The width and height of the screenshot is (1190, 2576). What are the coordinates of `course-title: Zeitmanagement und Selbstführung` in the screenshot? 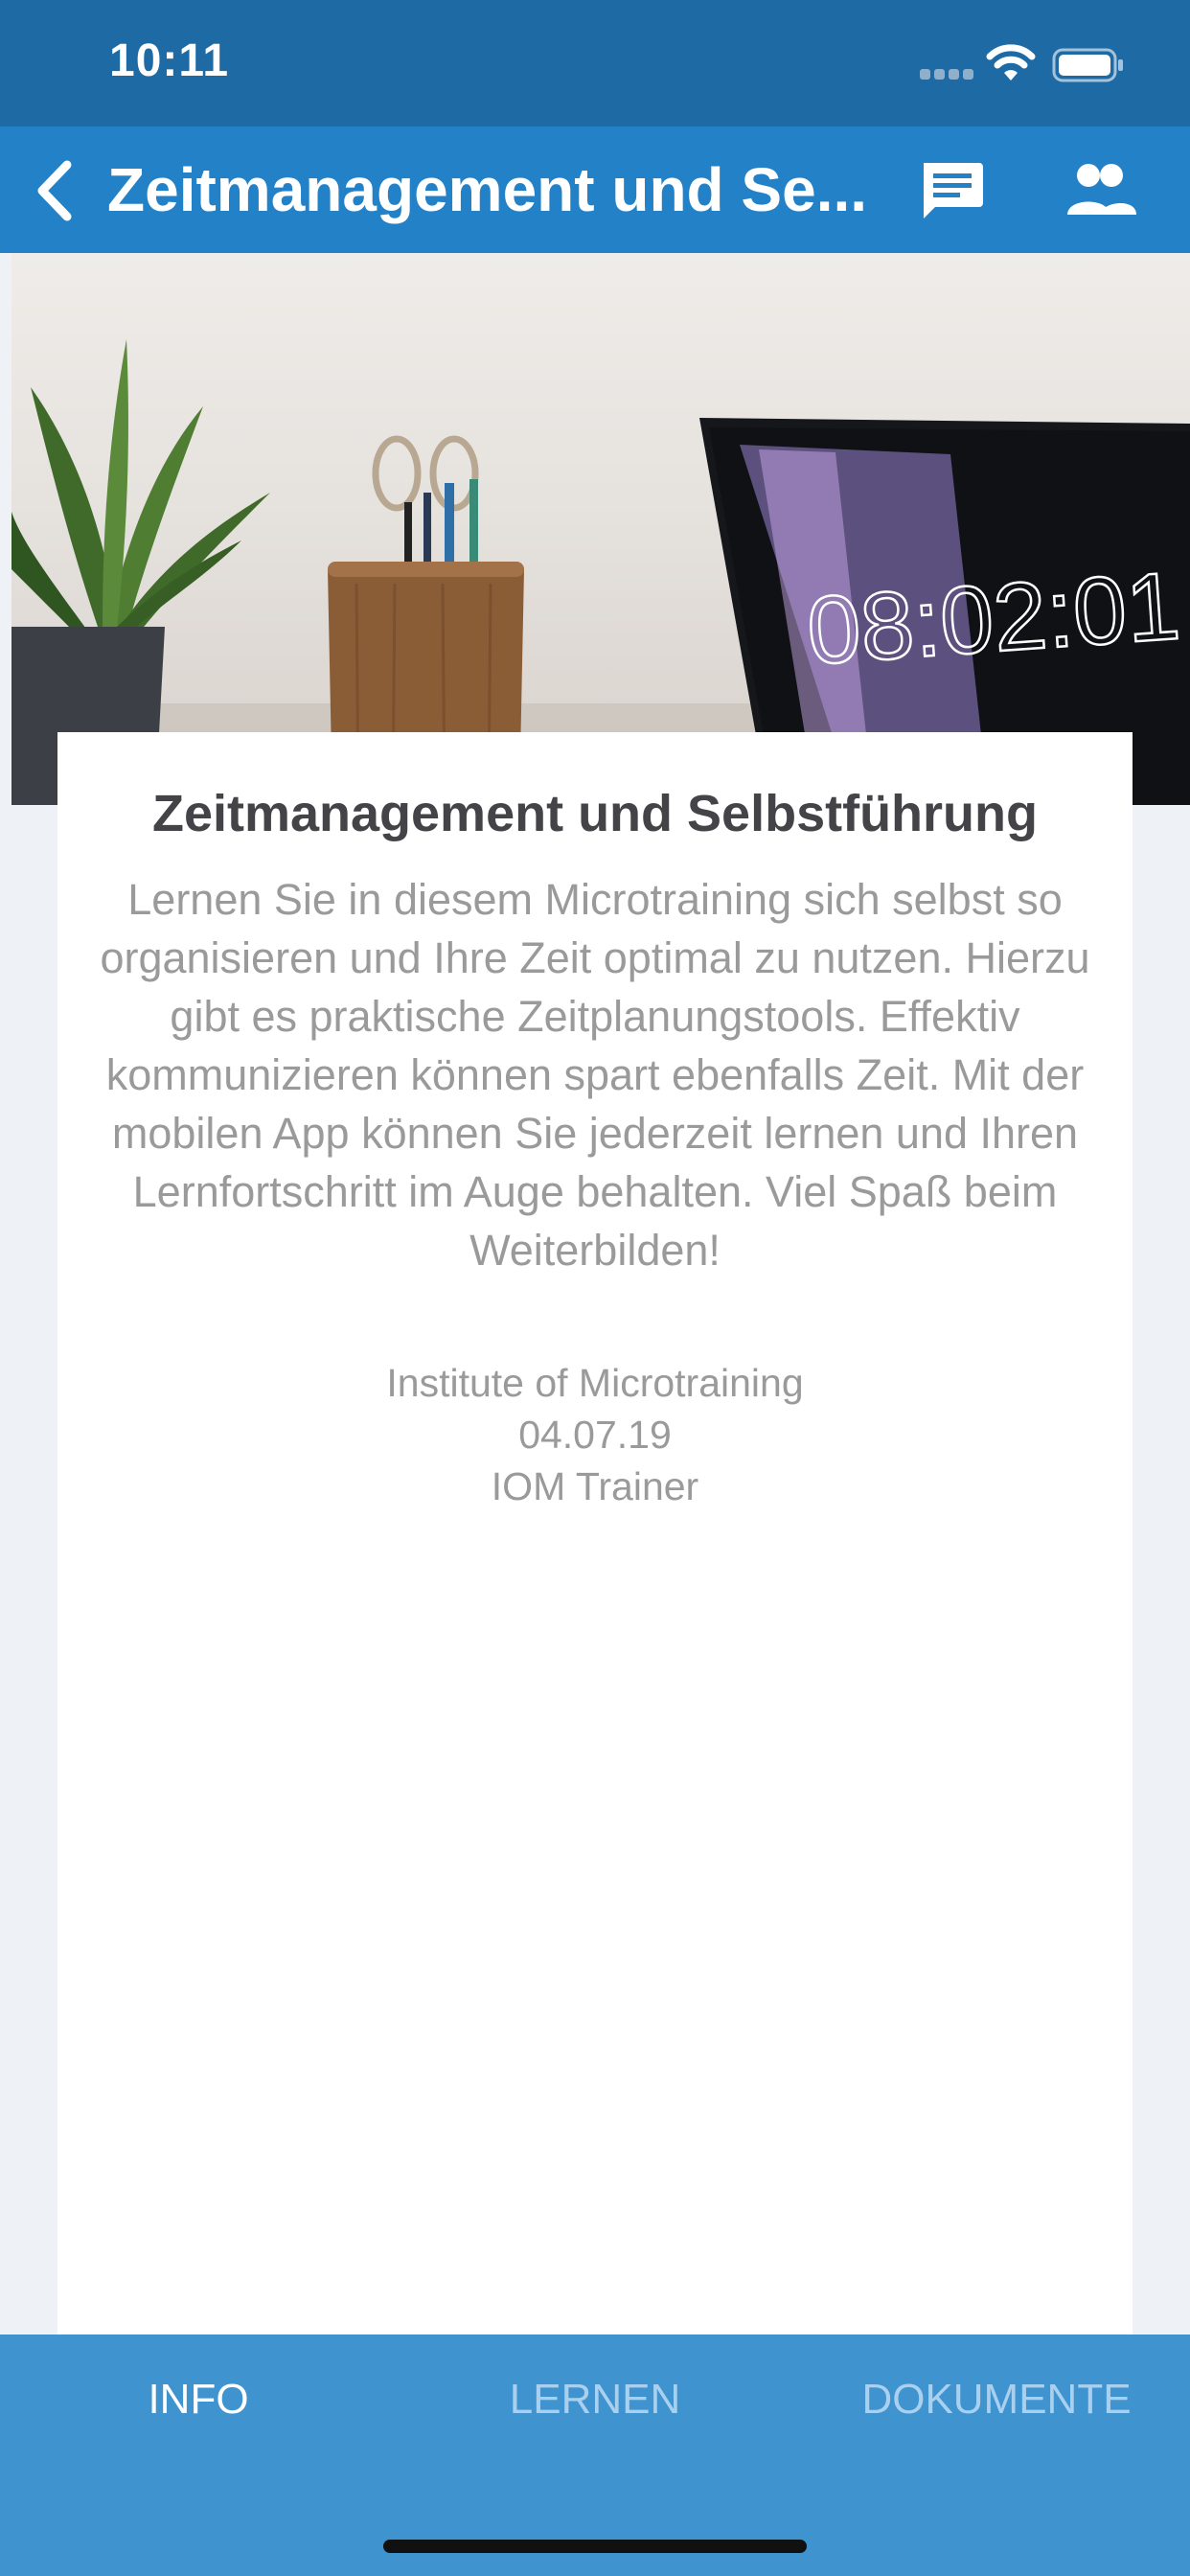 It's located at (595, 813).